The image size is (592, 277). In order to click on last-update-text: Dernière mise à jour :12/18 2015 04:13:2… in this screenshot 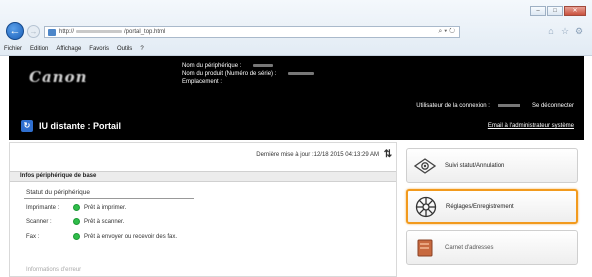, I will do `click(317, 155)`.